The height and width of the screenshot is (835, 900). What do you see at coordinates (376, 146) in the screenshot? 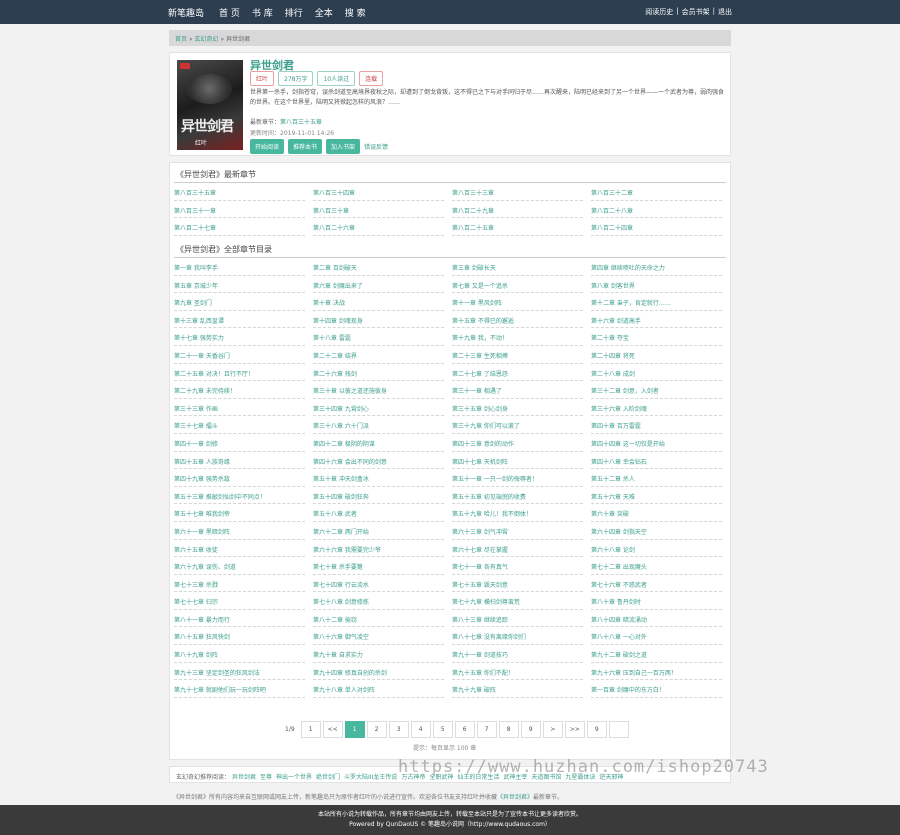
I see `report-error-link: 错误反馈` at bounding box center [376, 146].